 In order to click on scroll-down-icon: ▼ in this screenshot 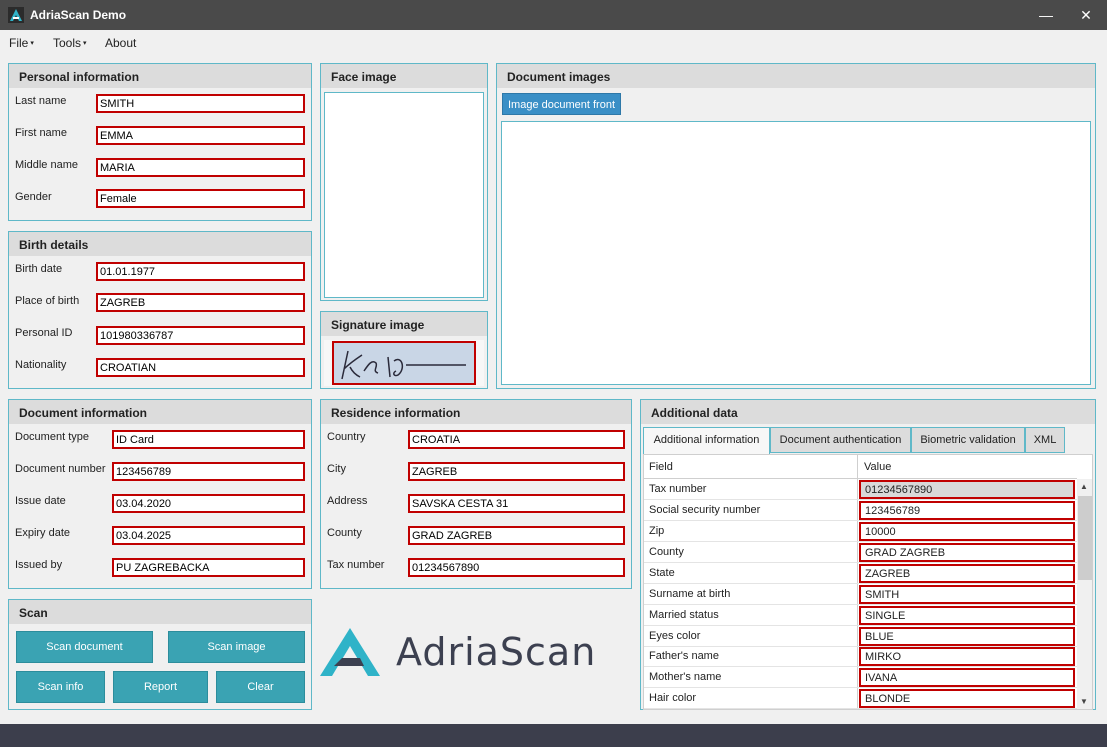, I will do `click(1084, 701)`.